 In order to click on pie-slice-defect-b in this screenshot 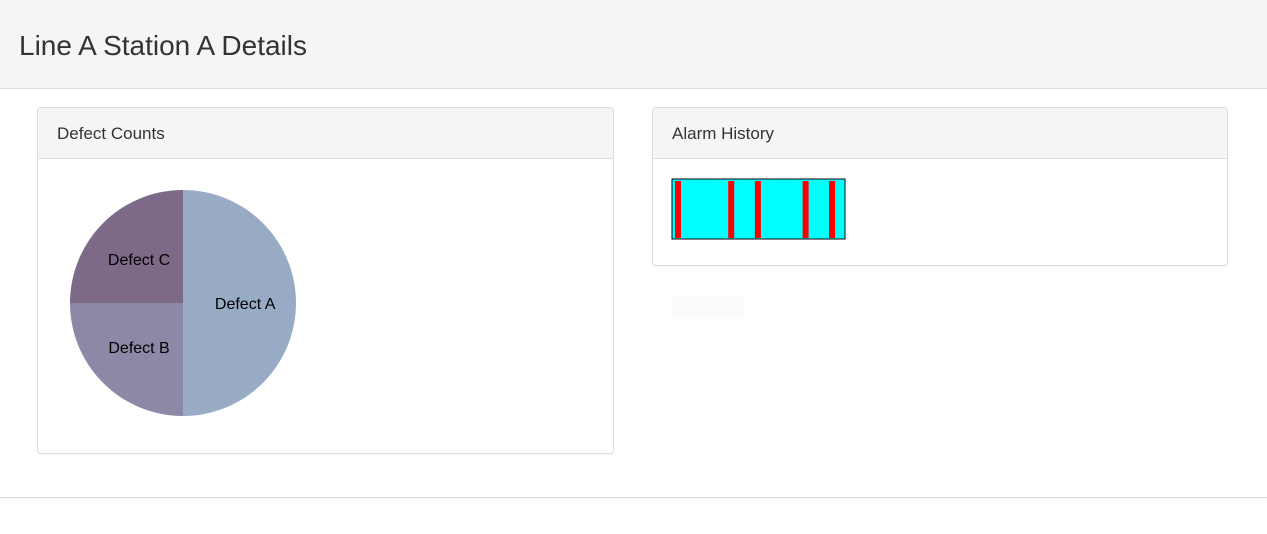, I will do `click(126, 359)`.